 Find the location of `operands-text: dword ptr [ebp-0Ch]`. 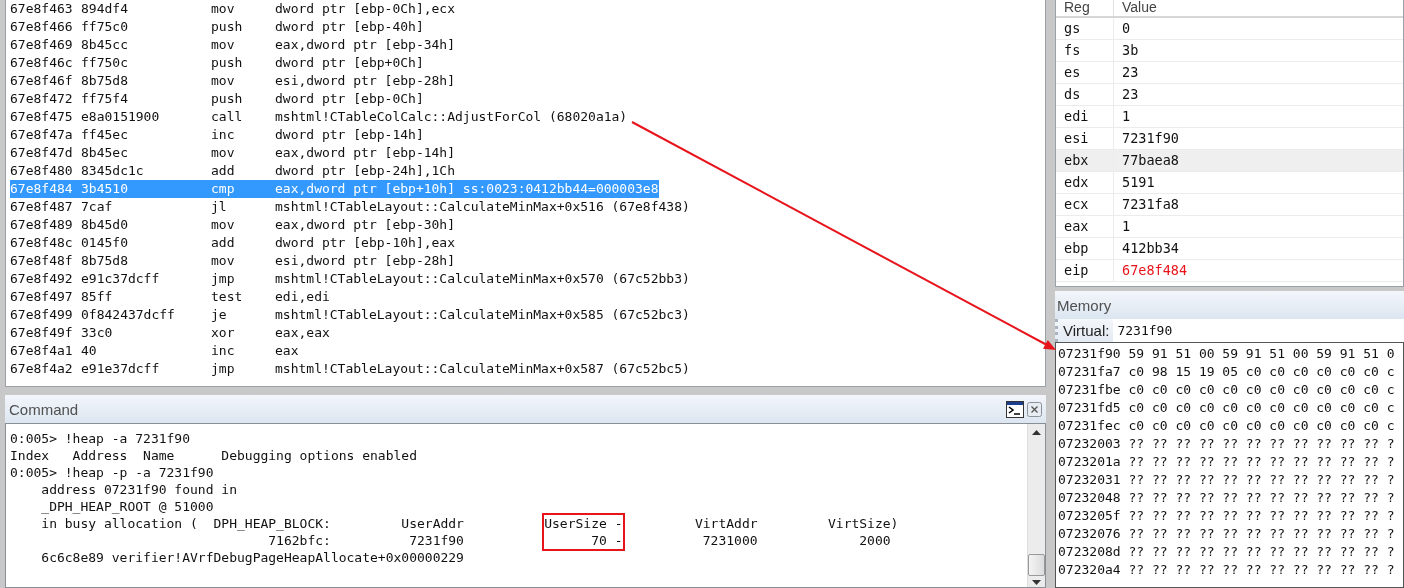

operands-text: dword ptr [ebp-0Ch] is located at coordinates (349, 99).